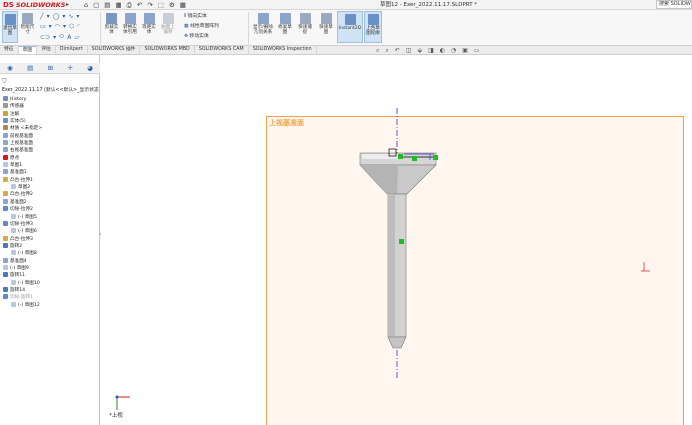  Describe the element at coordinates (380, 156) in the screenshot. I see `part-collar-highlight` at that location.